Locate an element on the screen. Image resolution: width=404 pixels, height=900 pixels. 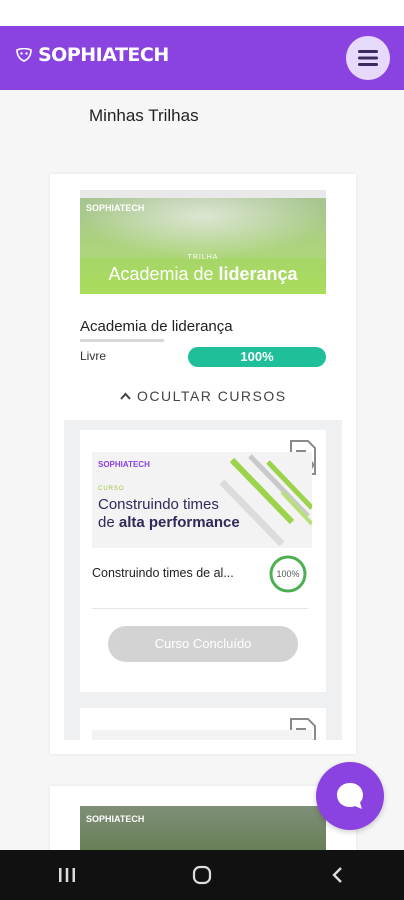
back-icon is located at coordinates (336, 875).